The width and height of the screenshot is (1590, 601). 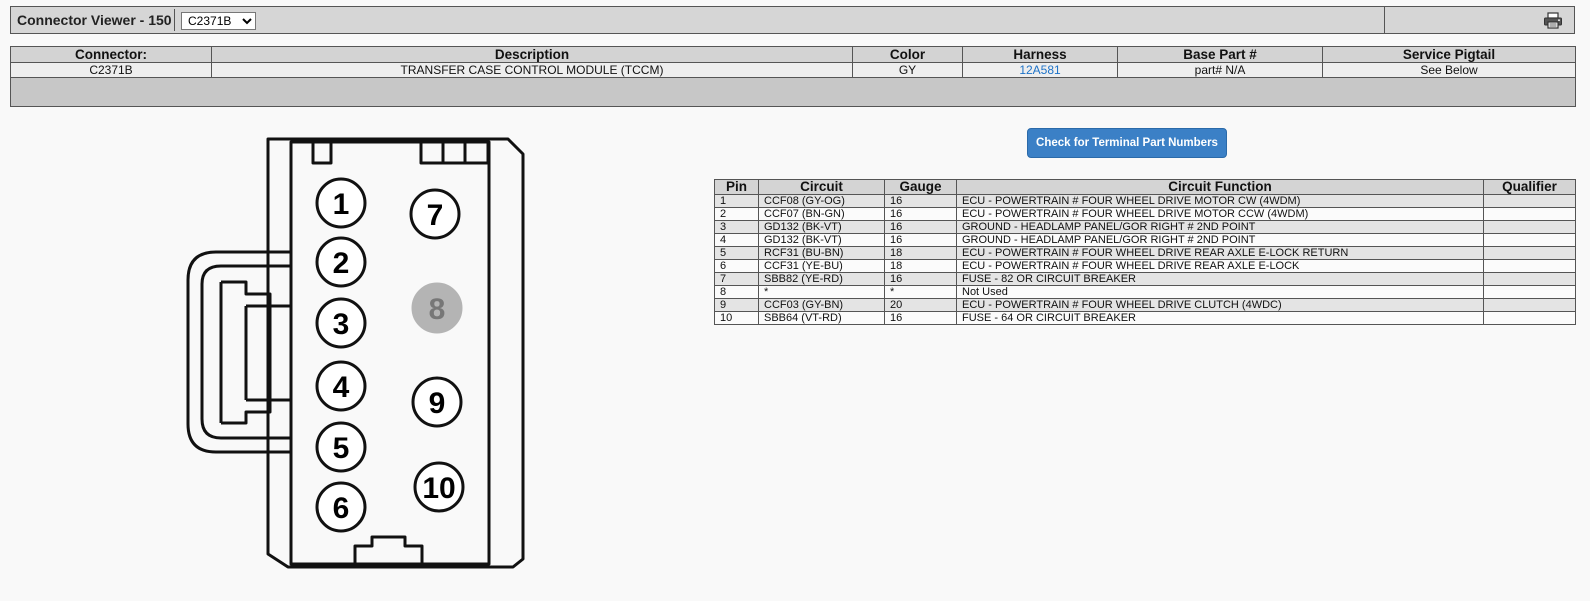 I want to click on column-header: Circuit, so click(x=821, y=187).